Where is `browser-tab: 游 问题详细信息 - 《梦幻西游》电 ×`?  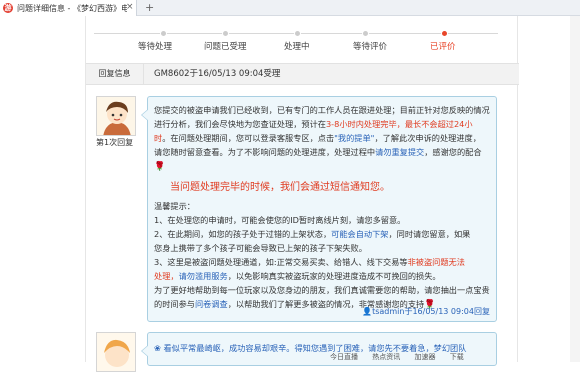
browser-tab: 游 问题详细信息 - 《梦幻西游》电 × is located at coordinates (68, 8).